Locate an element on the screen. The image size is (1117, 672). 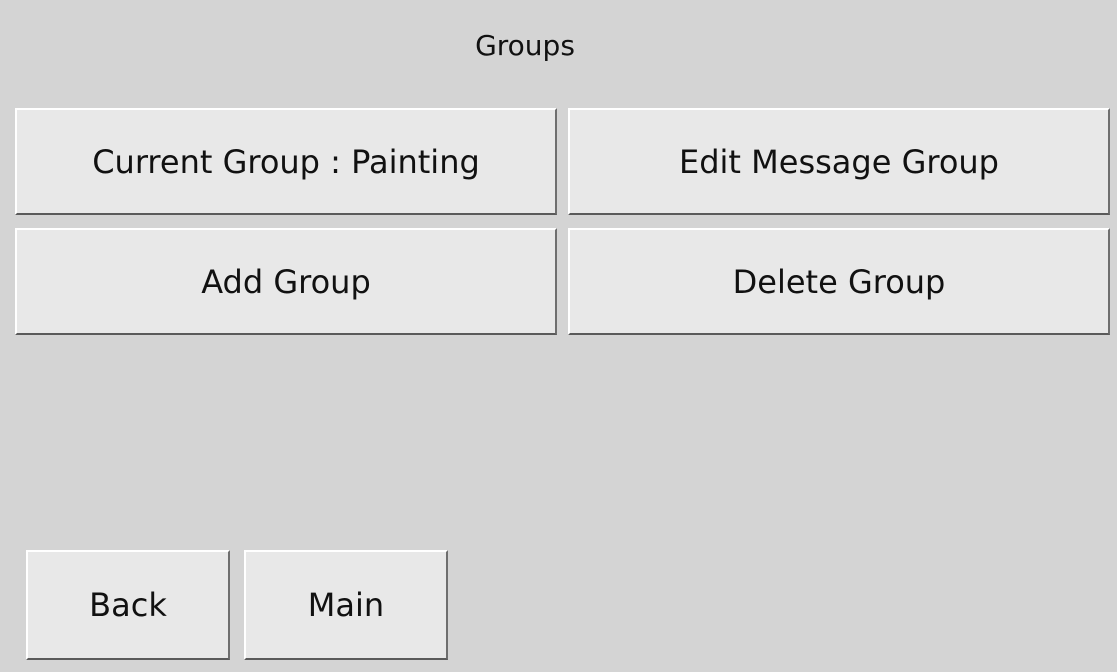
edit-message-group-label: Edit Message Group is located at coordinates (839, 161).